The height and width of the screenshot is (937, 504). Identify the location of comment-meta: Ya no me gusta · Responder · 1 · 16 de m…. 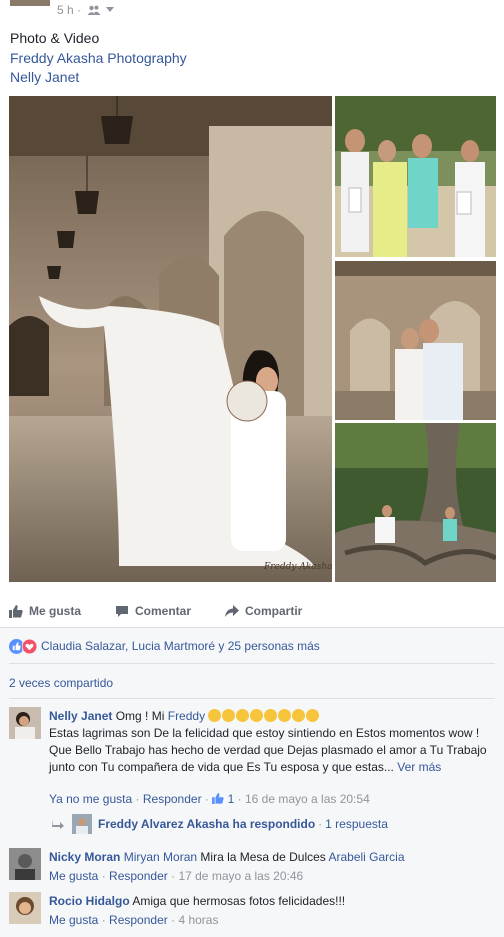
(209, 799).